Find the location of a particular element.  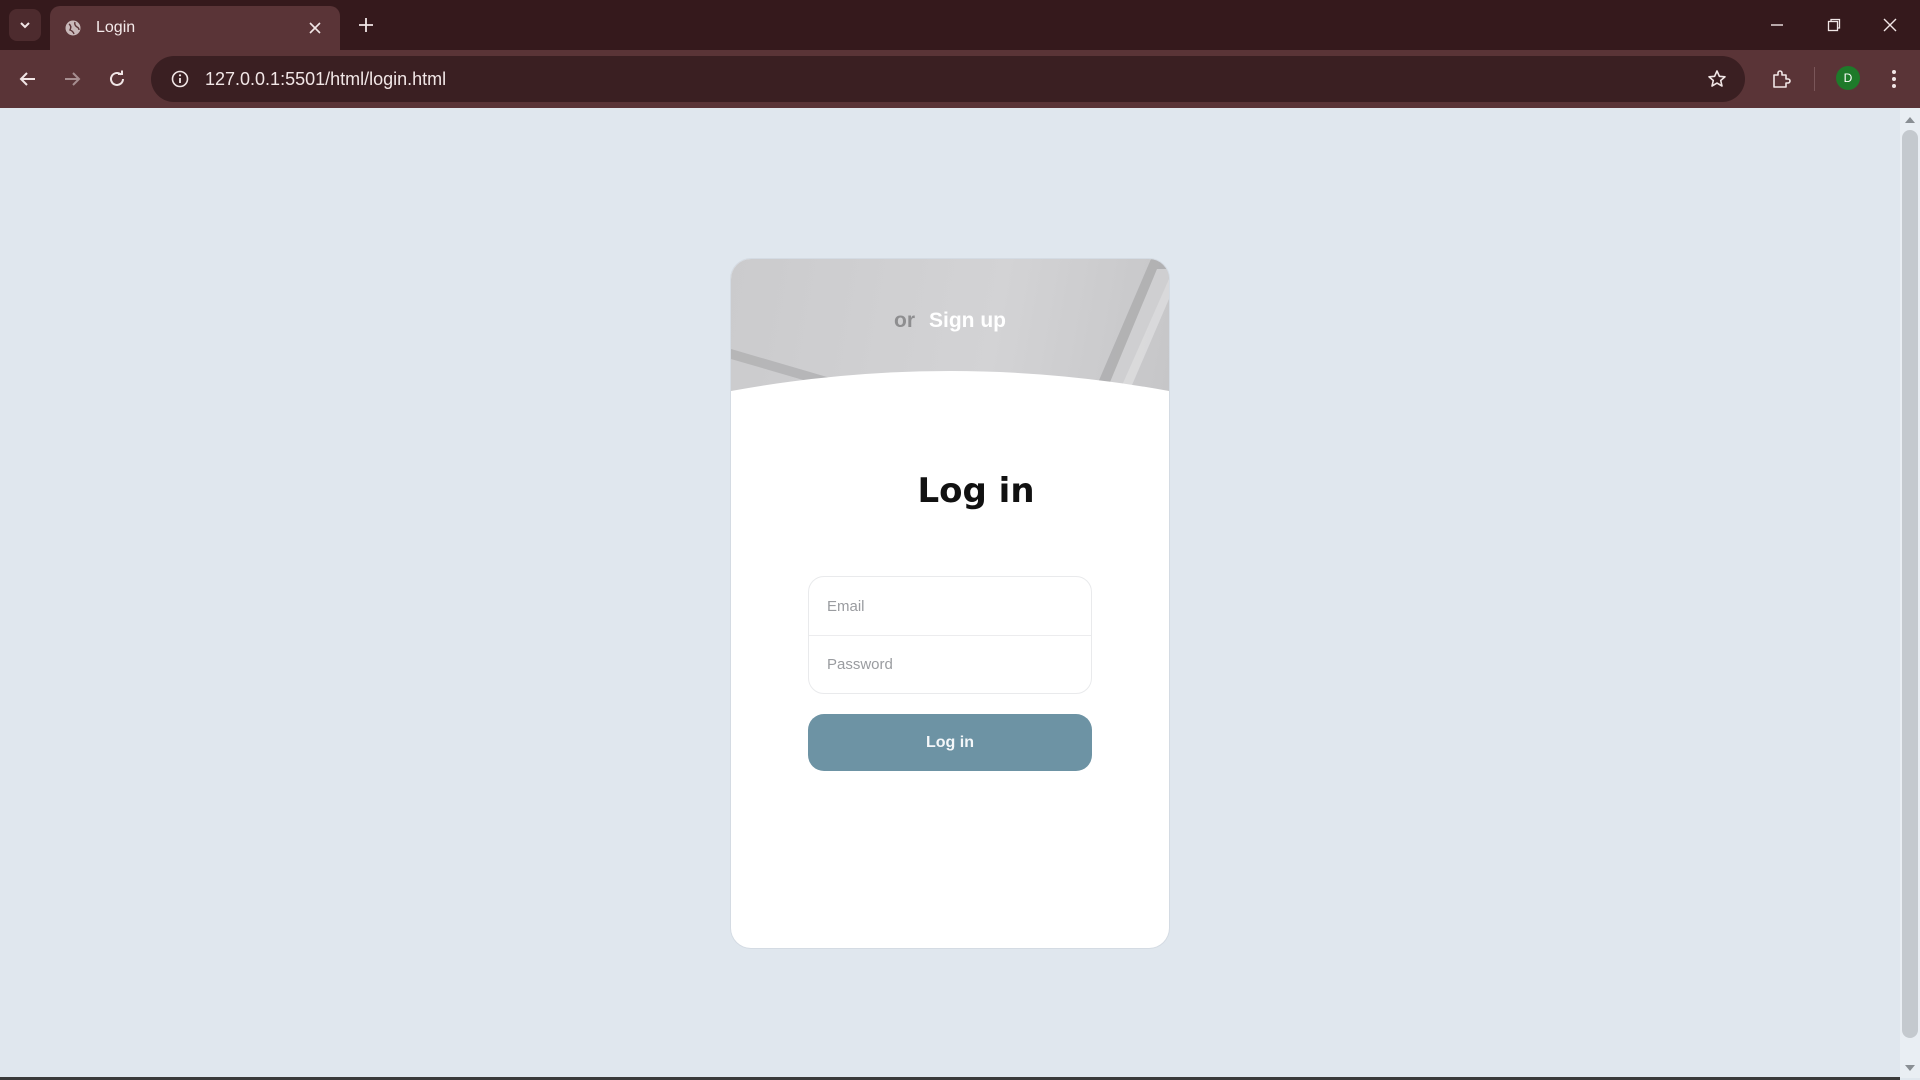

caret-down-icon is located at coordinates (1910, 1068).